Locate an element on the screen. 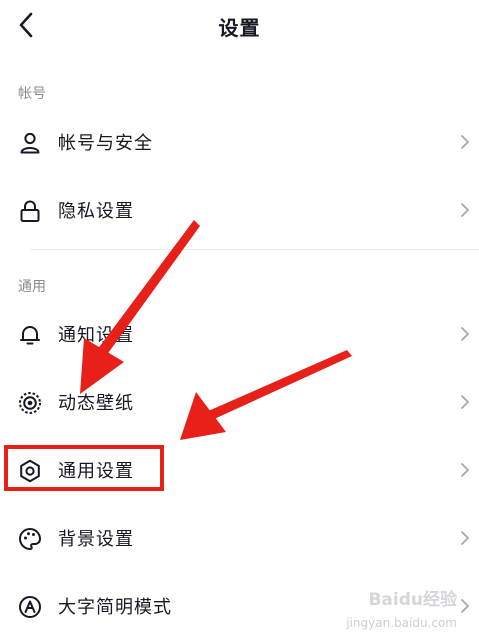 This screenshot has height=638, width=479. bell-icon is located at coordinates (30, 335).